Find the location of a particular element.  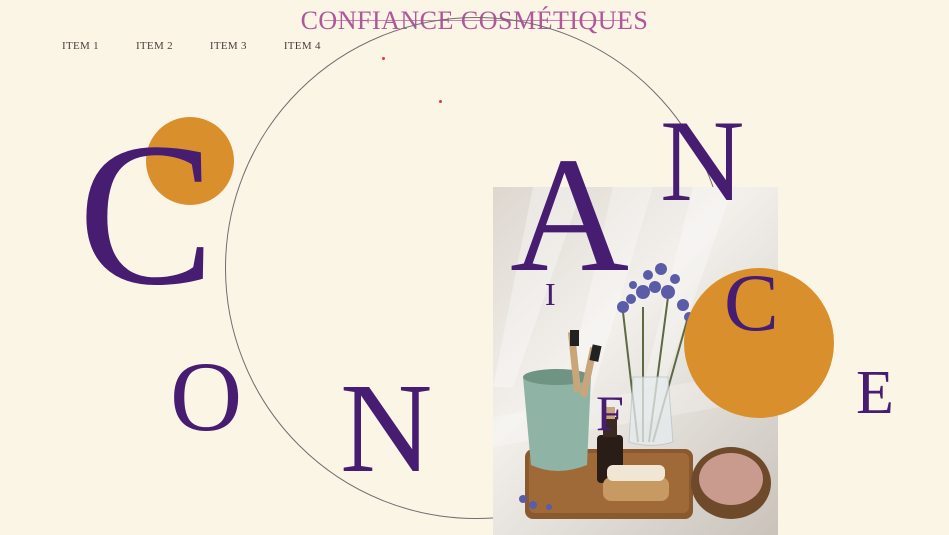

nav-item-3: ITEM 3 is located at coordinates (228, 46).